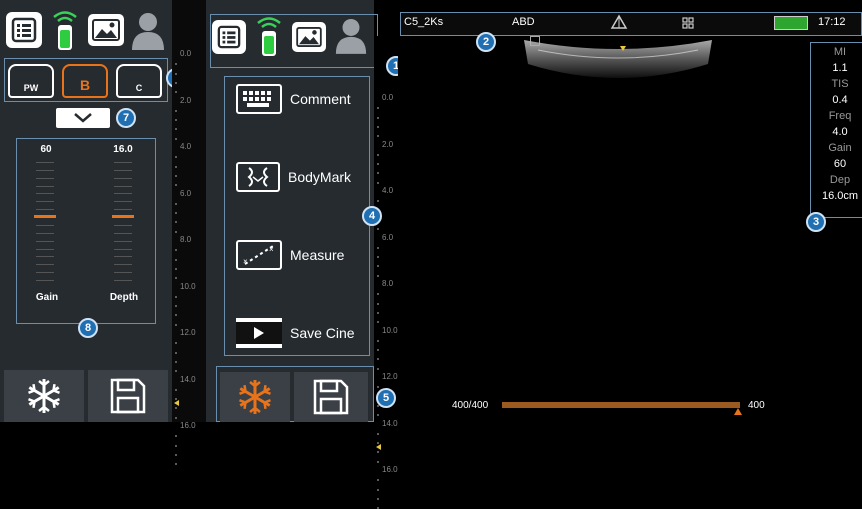 This screenshot has height=509, width=862. Describe the element at coordinates (322, 333) in the screenshot. I see `save-cine-label: Save Cine` at that location.